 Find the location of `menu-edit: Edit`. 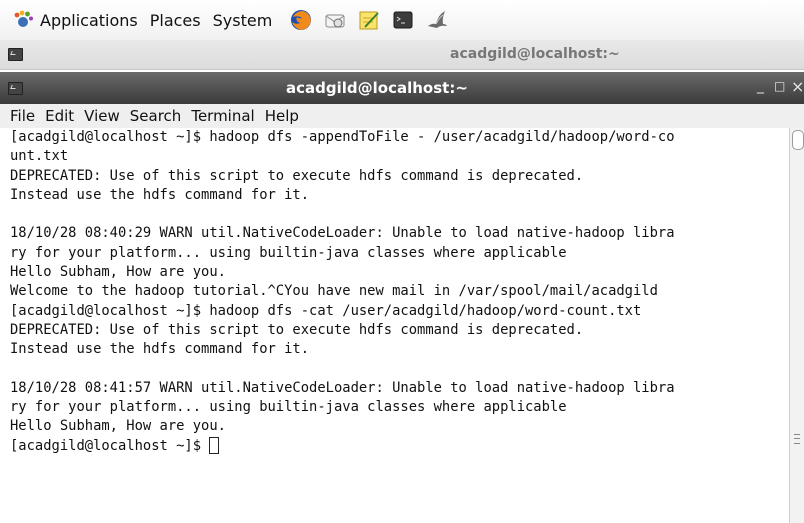

menu-edit: Edit is located at coordinates (59, 116).